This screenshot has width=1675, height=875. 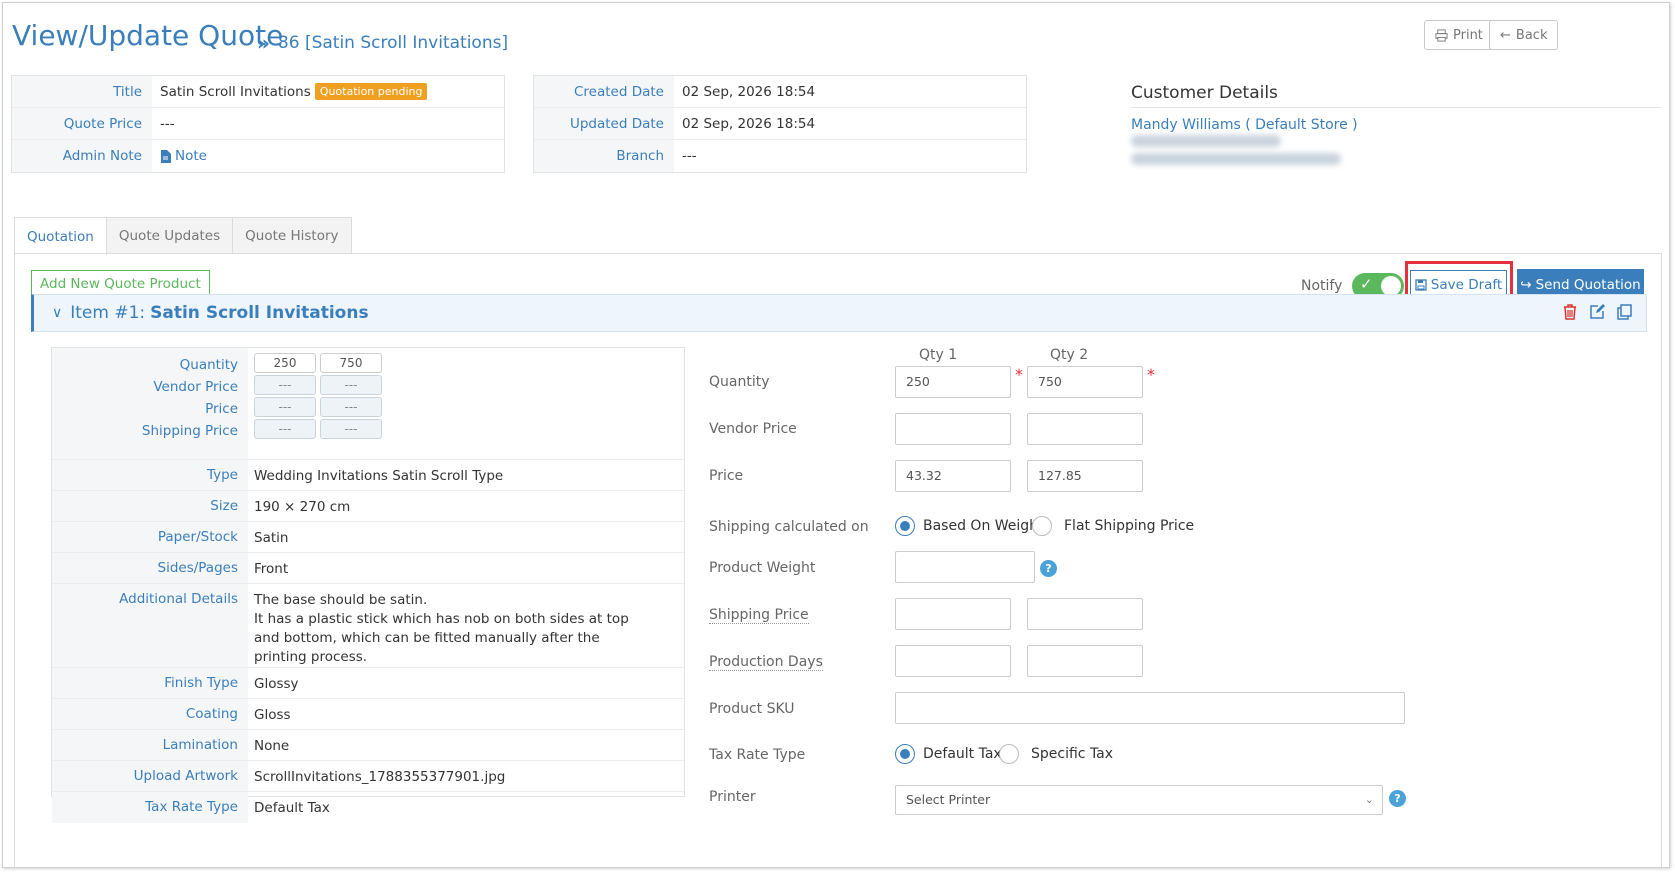 What do you see at coordinates (376, 776) in the screenshot?
I see `artwork-file-link: ScrollInvitations_1788355377901.jpg` at bounding box center [376, 776].